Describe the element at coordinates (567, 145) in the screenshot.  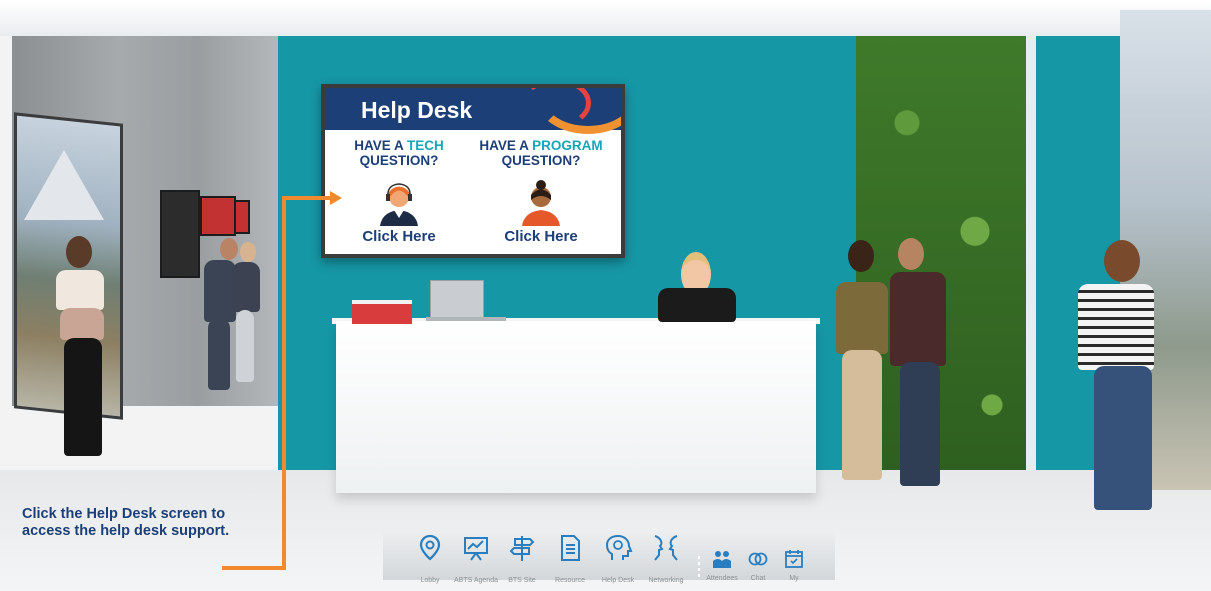
I see `program-question-accent: PROGRAM` at that location.